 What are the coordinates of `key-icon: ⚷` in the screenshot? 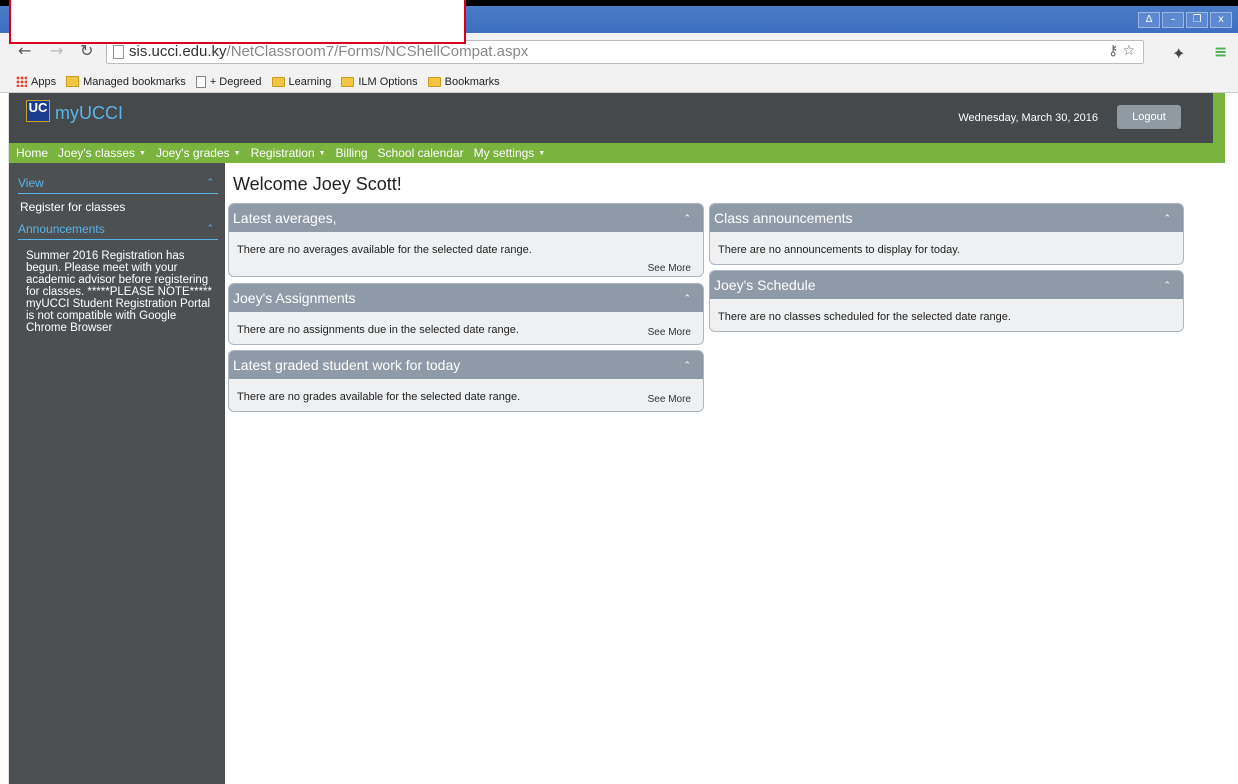 It's located at (1113, 51).